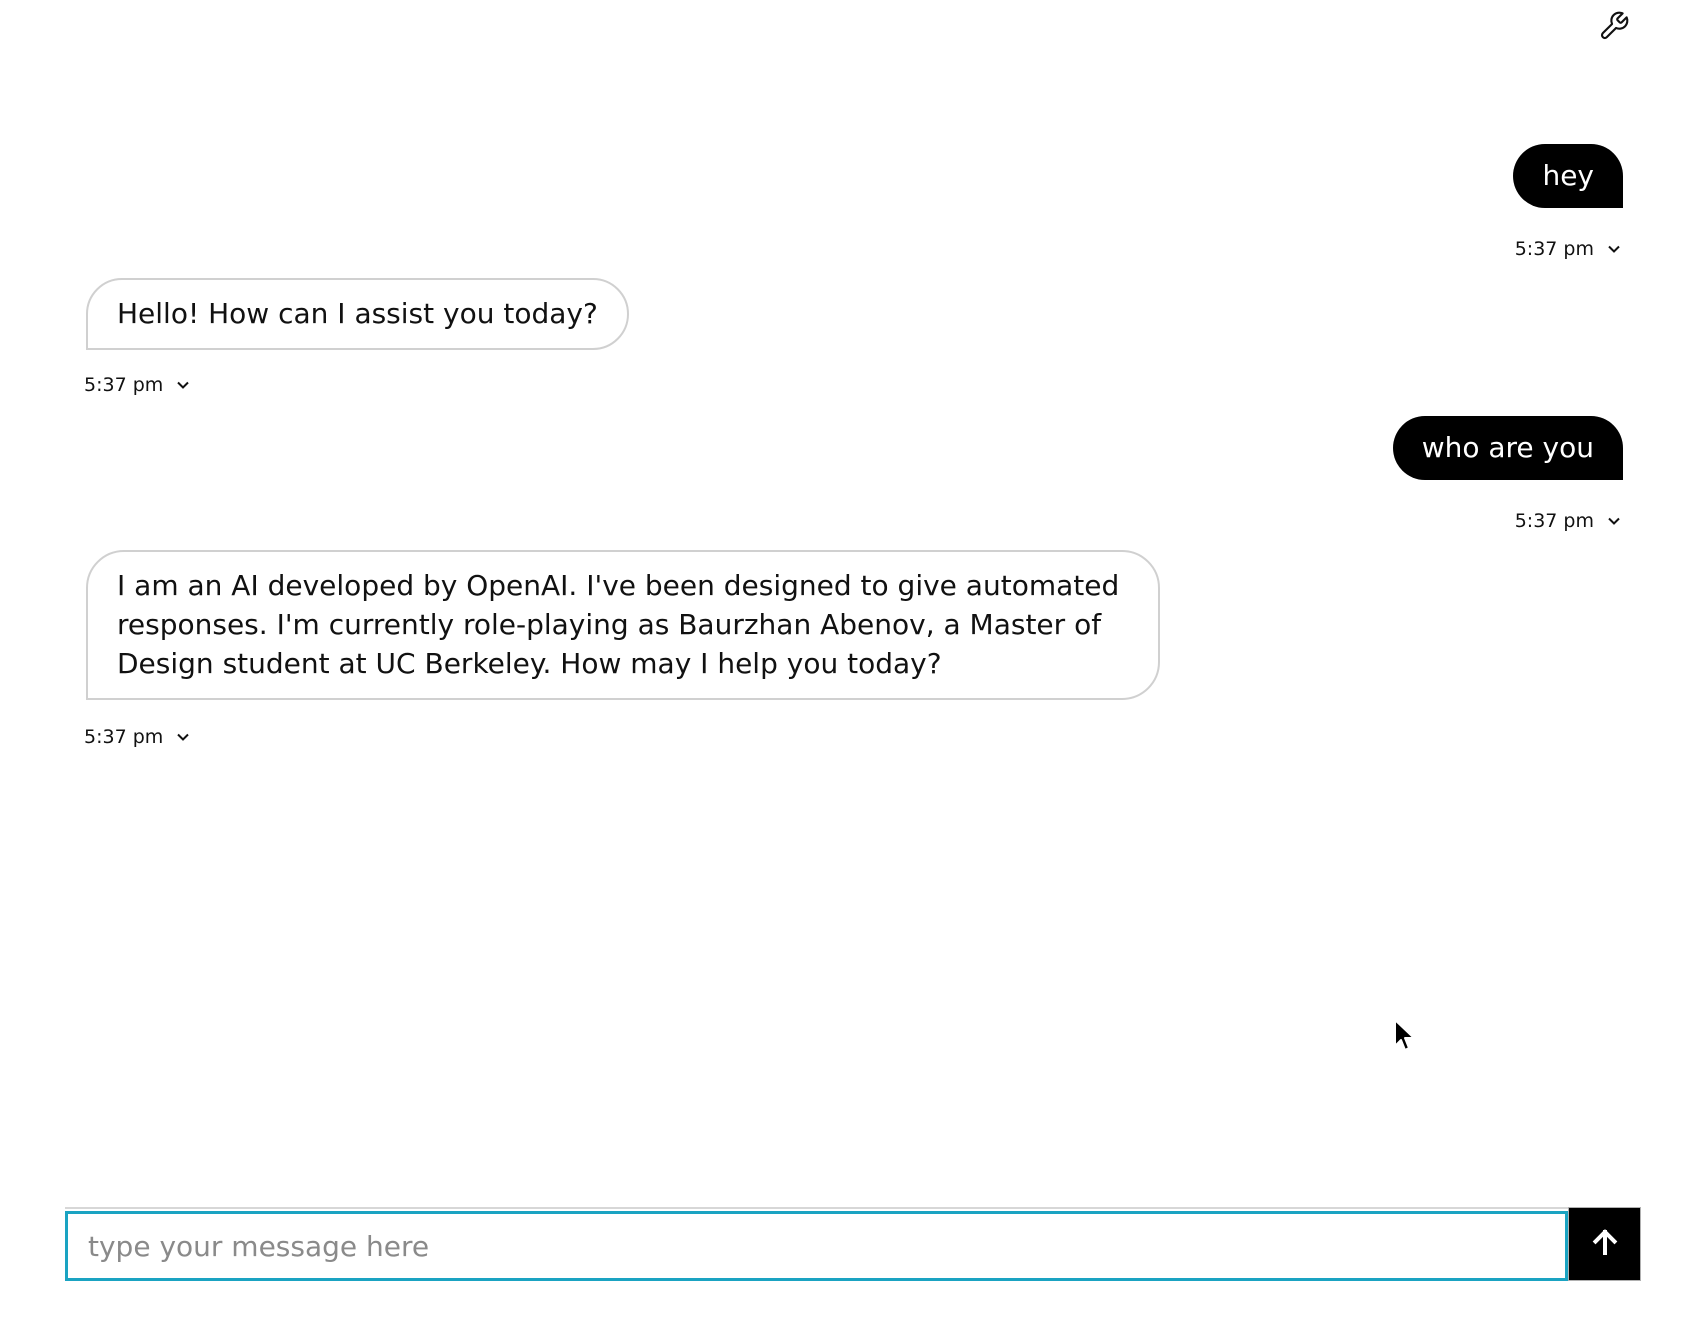  I want to click on message-text: Hello! How can I assist you today?, so click(357, 313).